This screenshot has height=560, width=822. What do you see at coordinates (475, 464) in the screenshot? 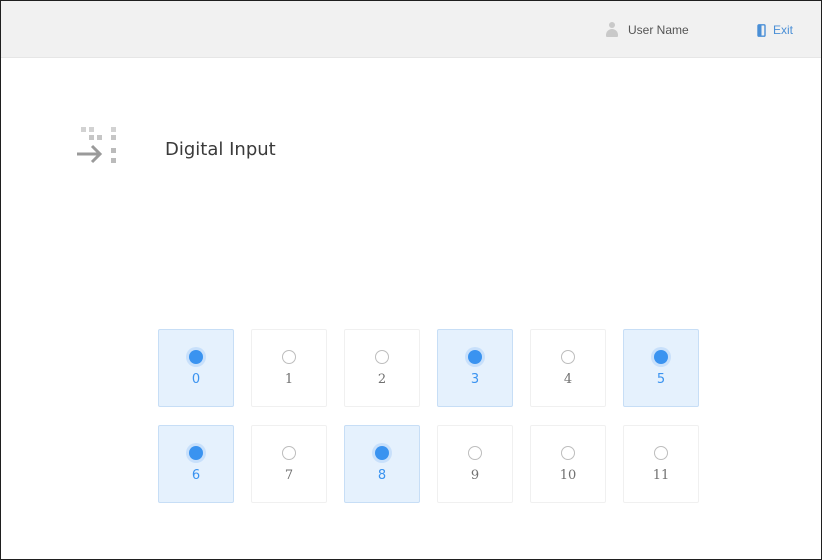
I see `digital-input-9: 9` at bounding box center [475, 464].